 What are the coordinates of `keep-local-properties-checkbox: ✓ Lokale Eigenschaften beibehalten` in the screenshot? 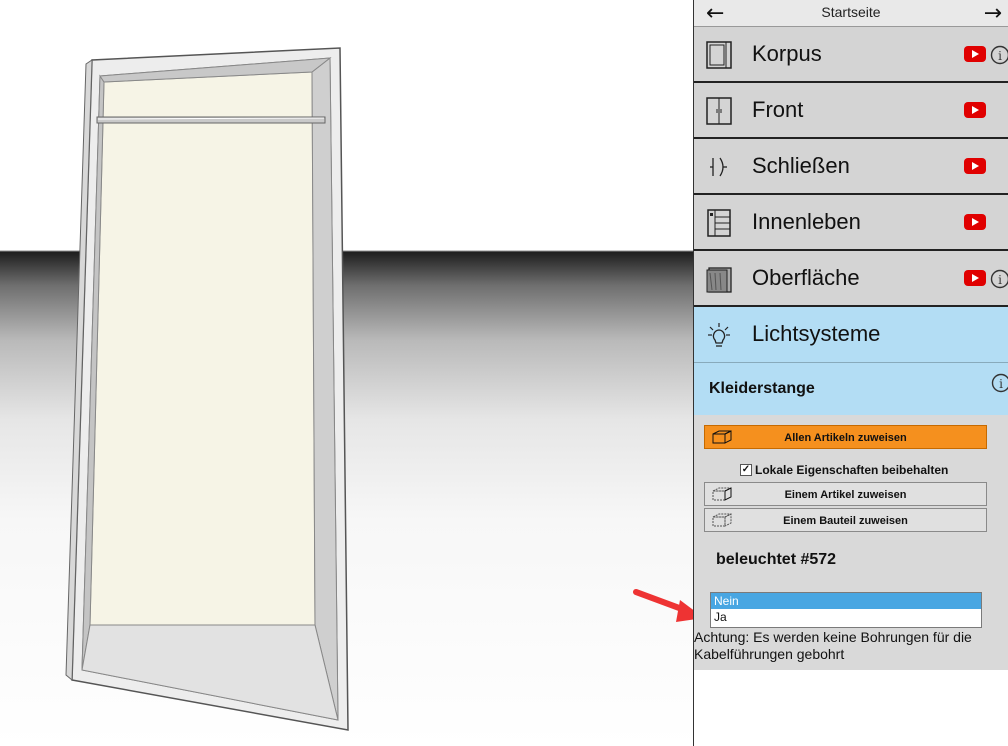 It's located at (844, 470).